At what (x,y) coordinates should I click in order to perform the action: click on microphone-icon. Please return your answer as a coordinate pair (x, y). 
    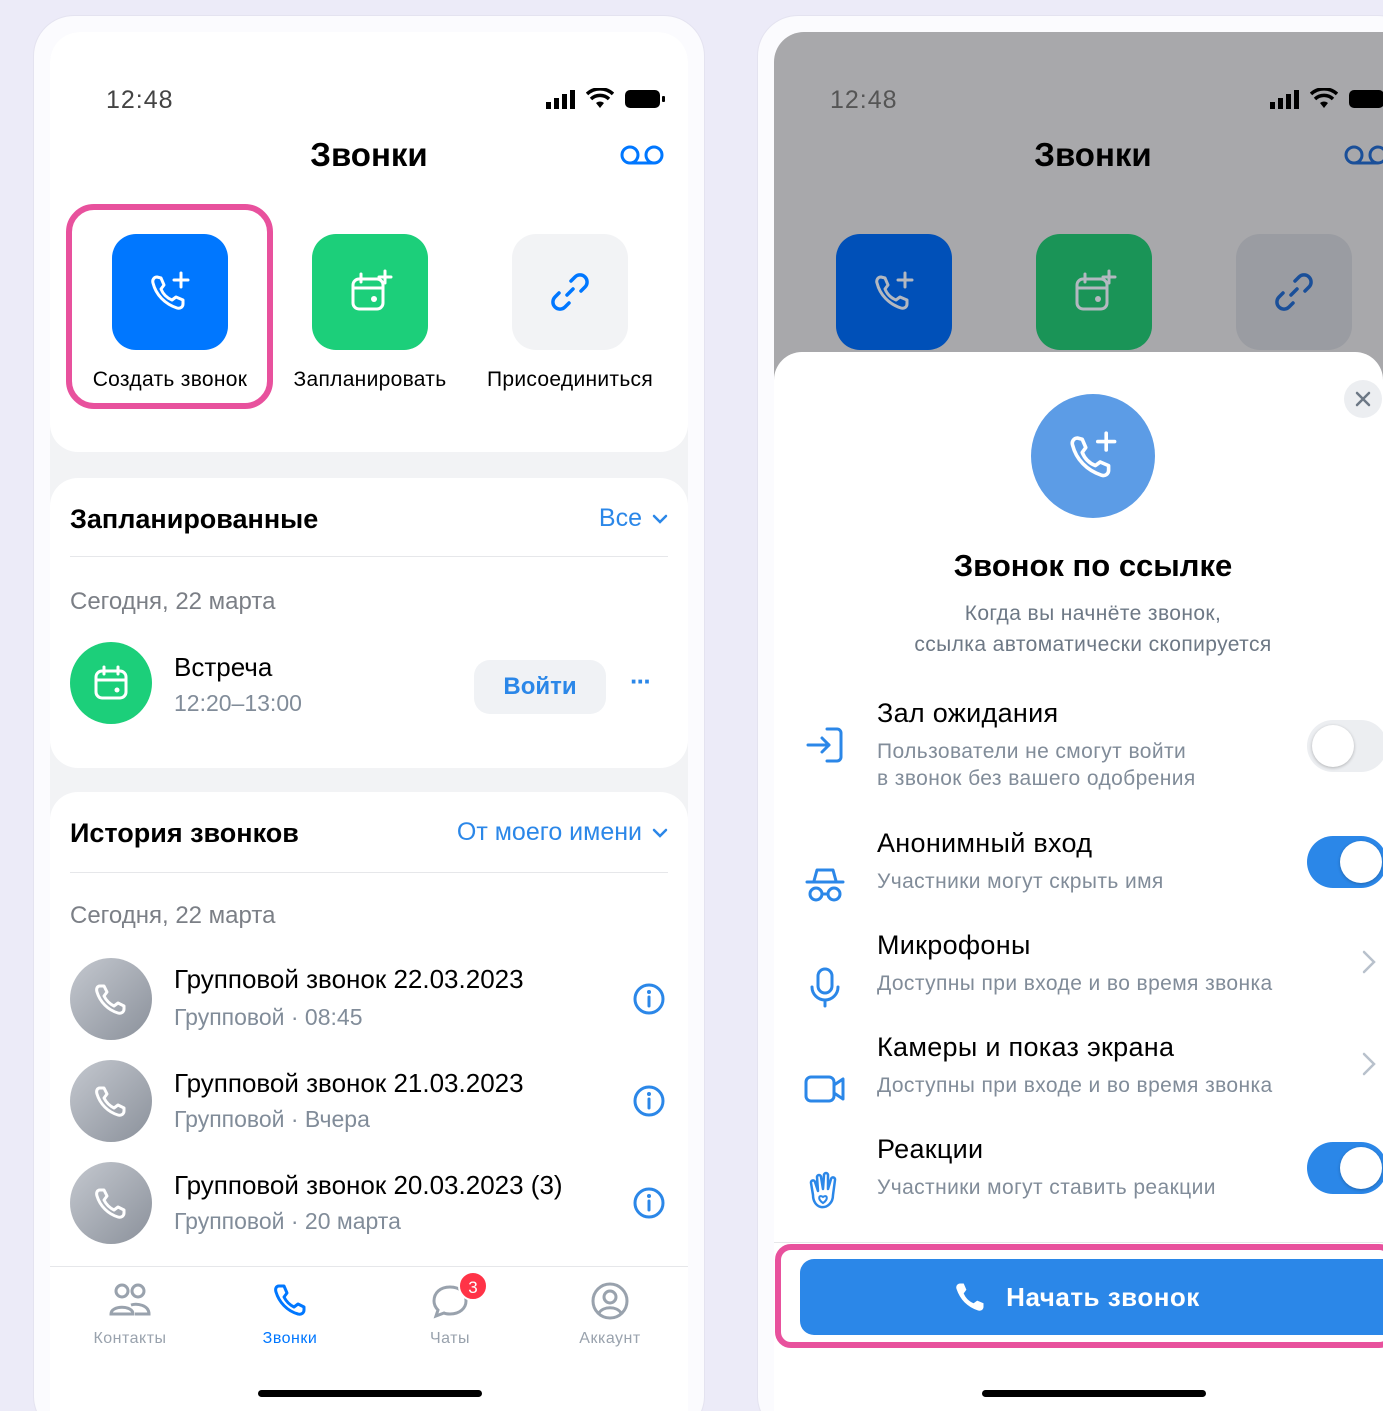
    Looking at the image, I should click on (825, 987).